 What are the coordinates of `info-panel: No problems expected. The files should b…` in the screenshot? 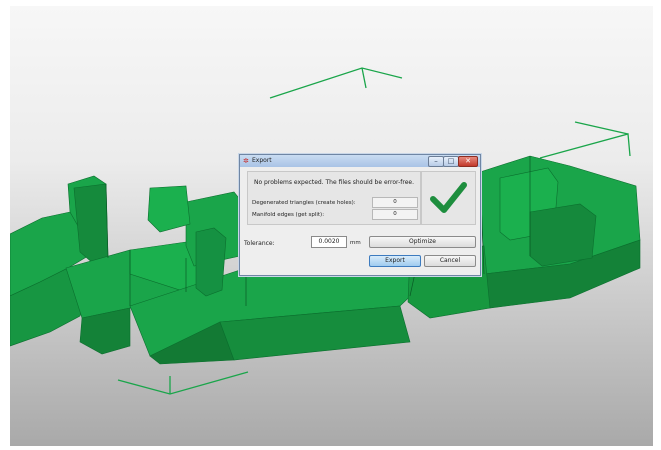 It's located at (334, 198).